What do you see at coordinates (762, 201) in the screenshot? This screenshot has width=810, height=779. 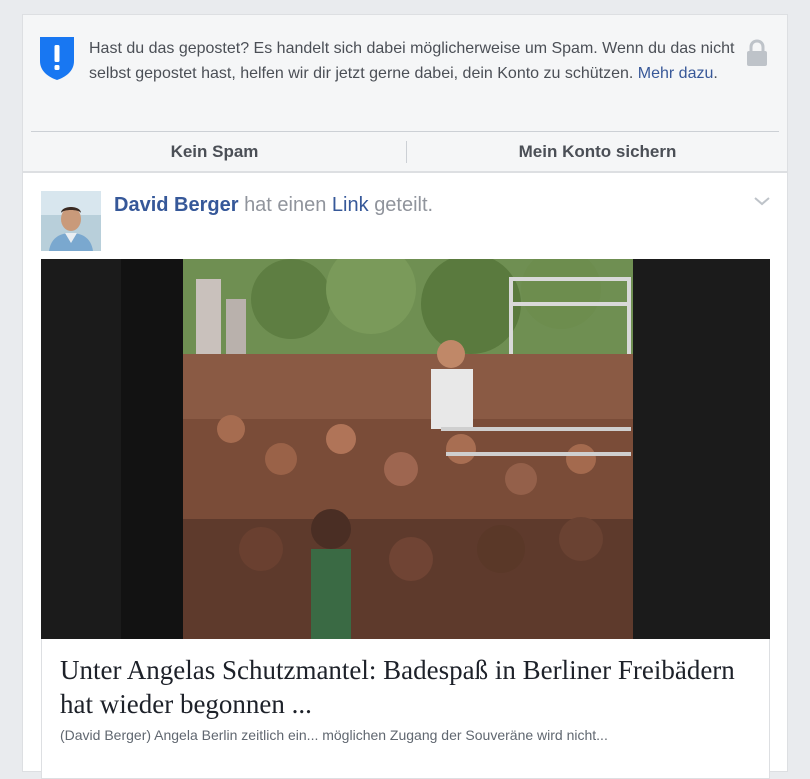 I see `chevron-down-icon` at bounding box center [762, 201].